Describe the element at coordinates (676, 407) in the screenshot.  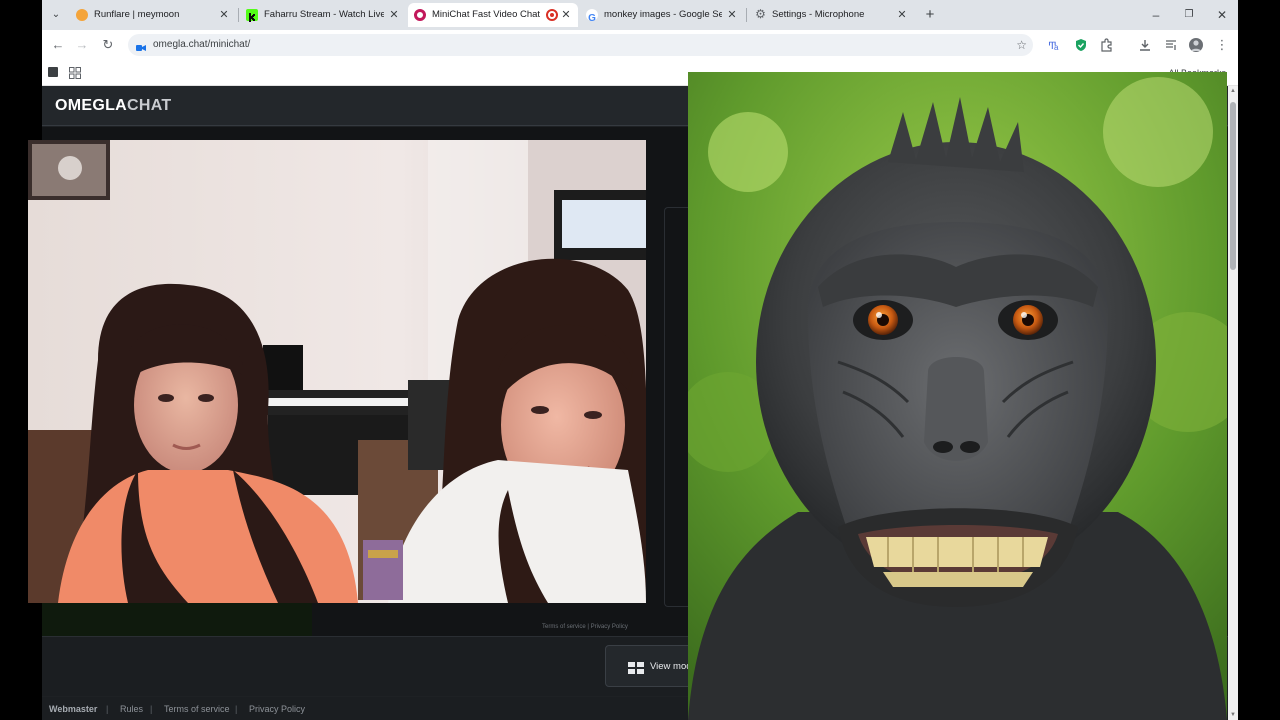
I see `chat-panel-edge` at that location.